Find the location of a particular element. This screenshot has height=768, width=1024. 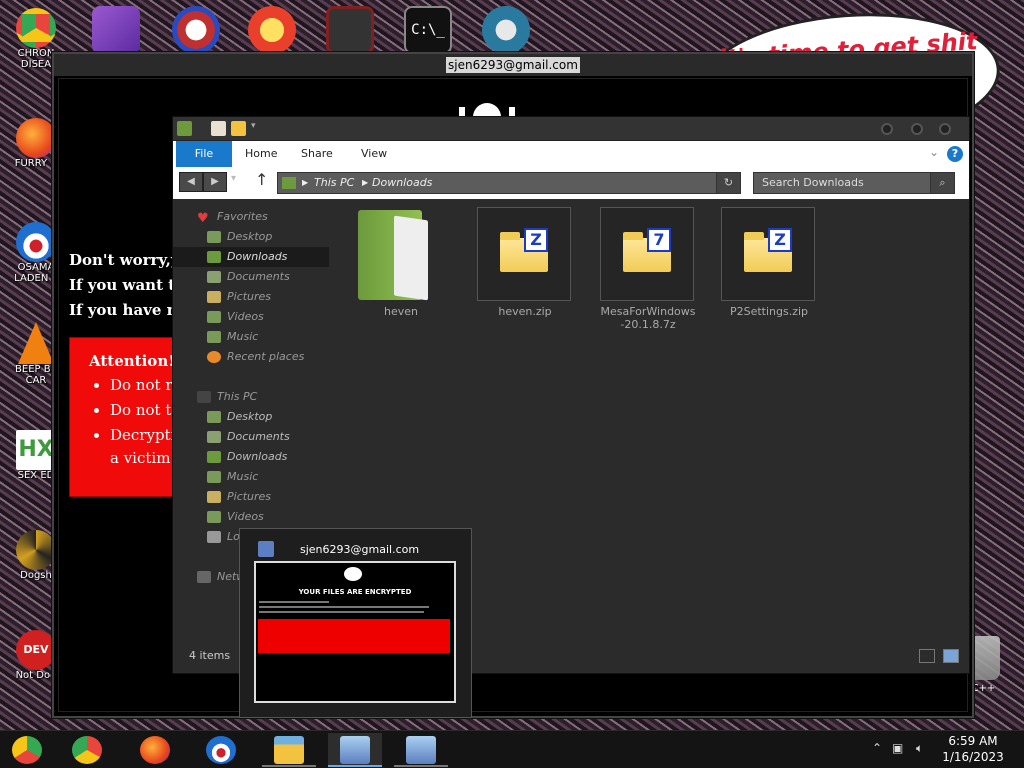

chevron-down-icon: ⌄ is located at coordinates (934, 152).